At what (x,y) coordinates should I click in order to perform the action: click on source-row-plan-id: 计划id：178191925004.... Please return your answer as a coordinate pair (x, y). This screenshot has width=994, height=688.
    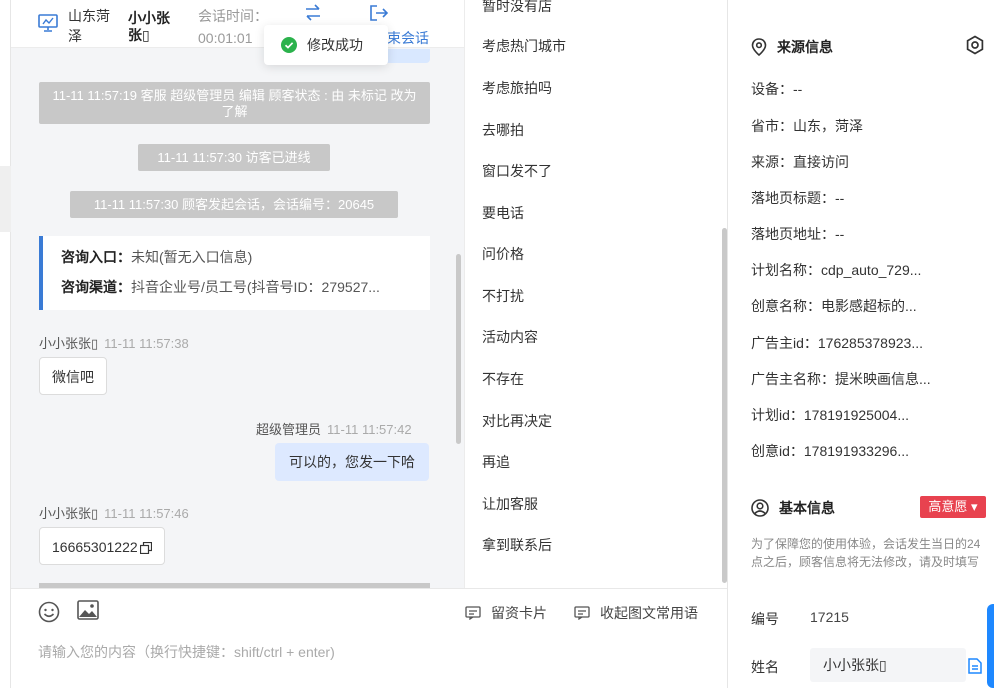
    Looking at the image, I should click on (830, 415).